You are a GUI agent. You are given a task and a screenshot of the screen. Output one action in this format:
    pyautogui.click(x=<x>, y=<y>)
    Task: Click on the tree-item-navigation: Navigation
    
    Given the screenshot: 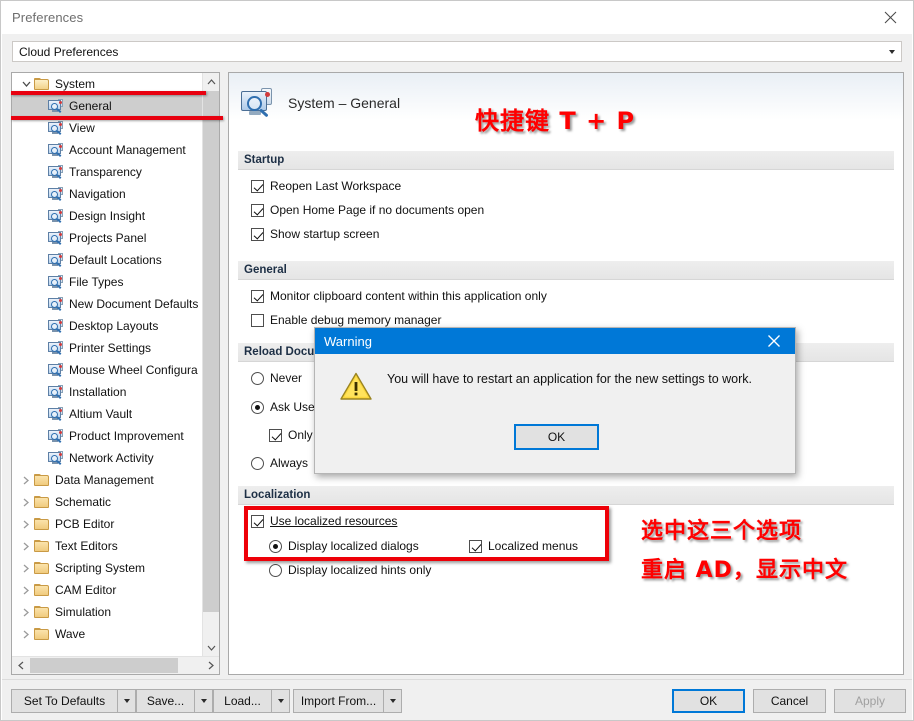 What is the action you would take?
    pyautogui.click(x=108, y=194)
    